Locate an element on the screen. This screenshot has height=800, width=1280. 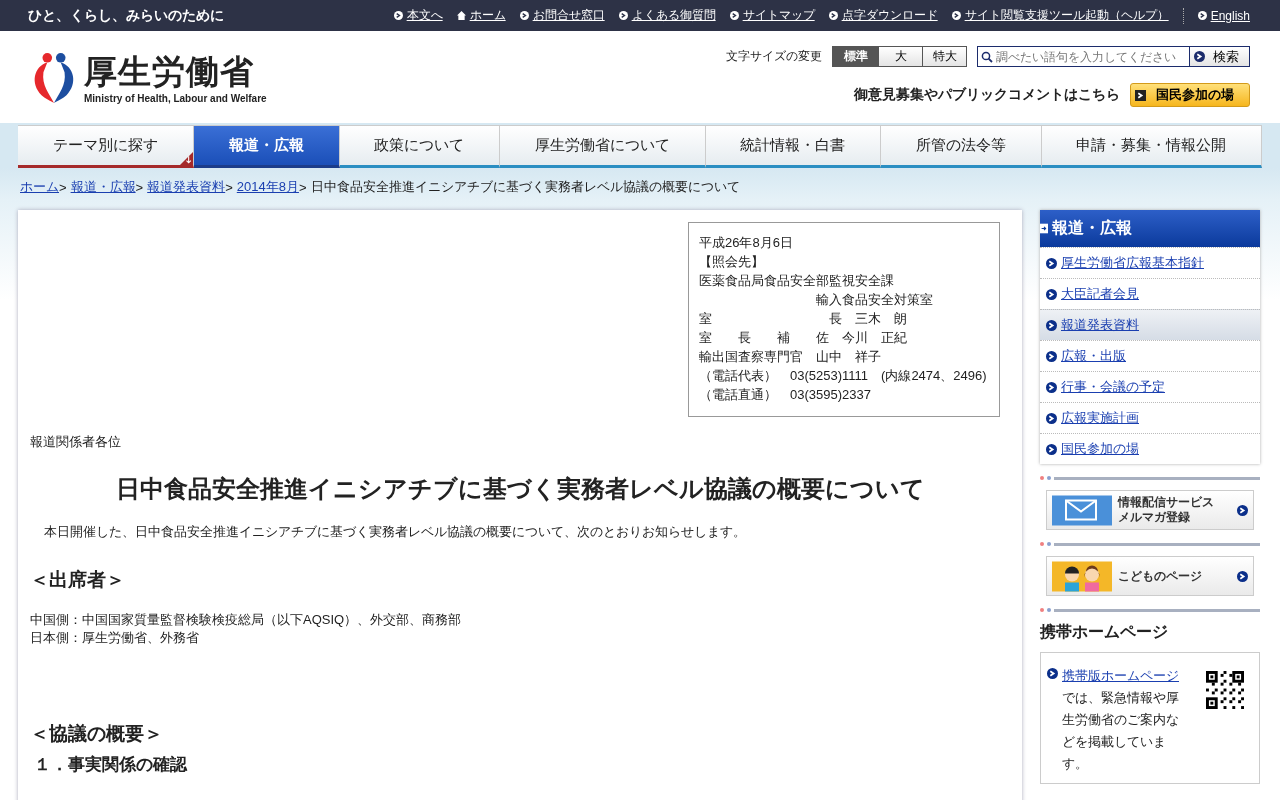
top-link: サイトマップ is located at coordinates (772, 15).